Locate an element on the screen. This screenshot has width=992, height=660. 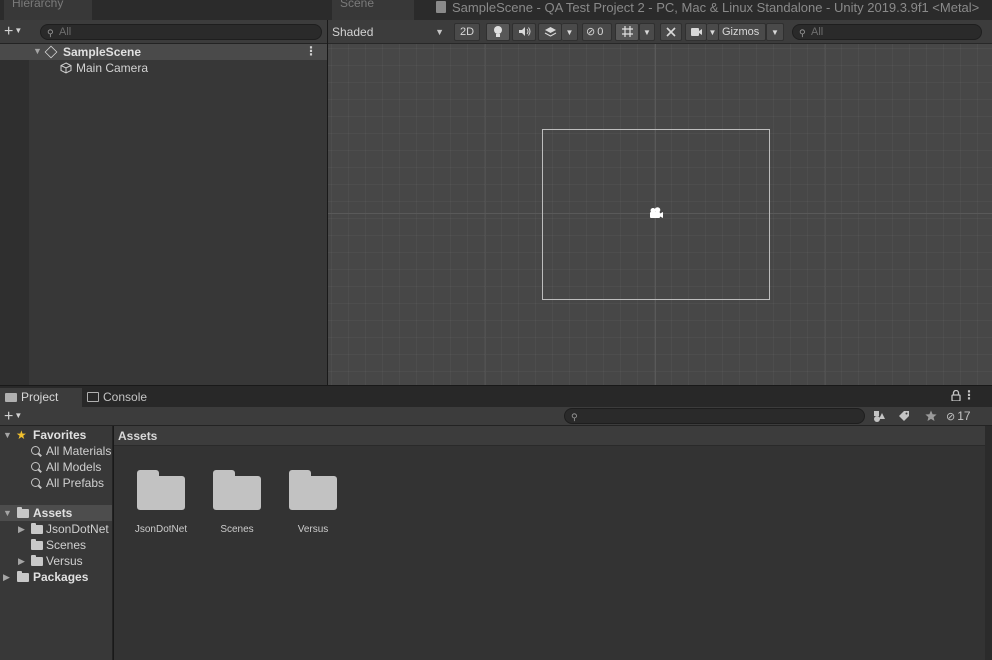
asset-folder-jsondotnet: JsonDotNet is located at coordinates (161, 505).